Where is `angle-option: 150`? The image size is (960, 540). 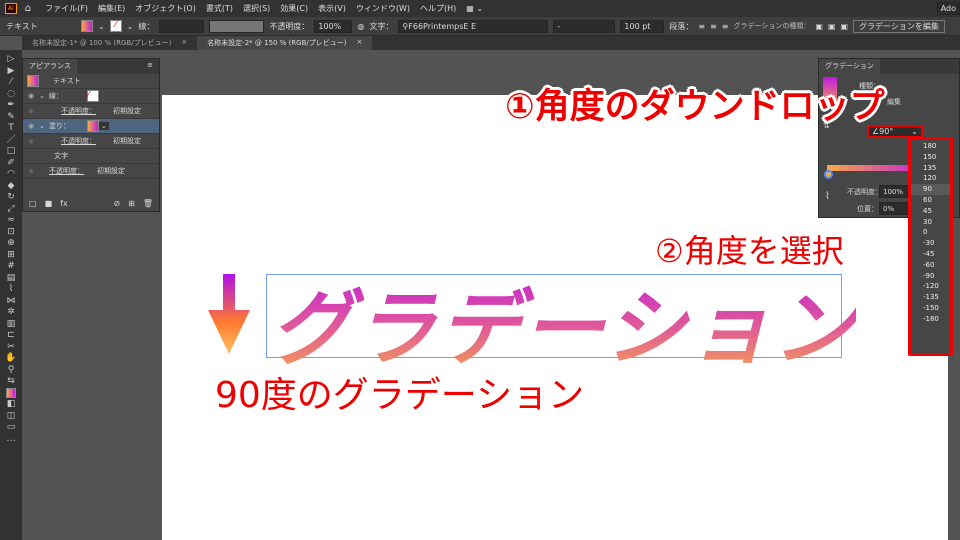
angle-option: 150 is located at coordinates (930, 157).